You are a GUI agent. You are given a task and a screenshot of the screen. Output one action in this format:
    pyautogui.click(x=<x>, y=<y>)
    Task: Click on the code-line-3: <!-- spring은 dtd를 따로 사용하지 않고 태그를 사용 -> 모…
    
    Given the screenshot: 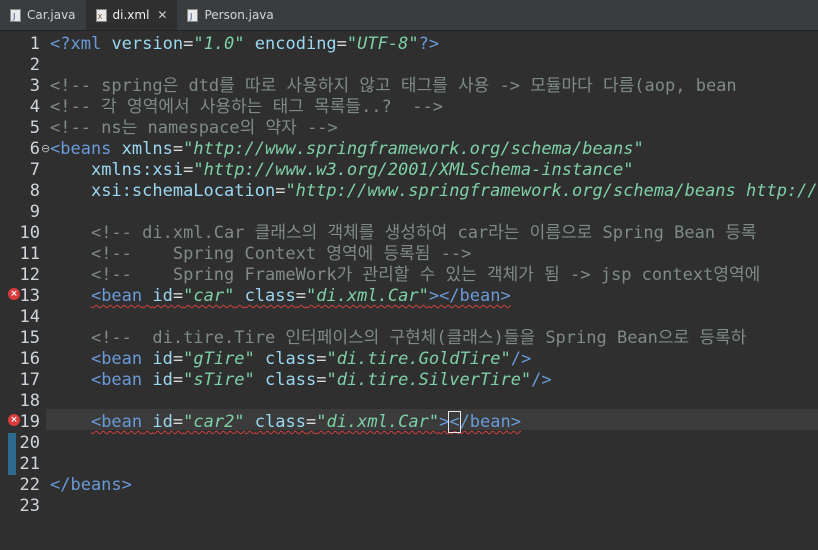 What is the action you would take?
    pyautogui.click(x=393, y=86)
    